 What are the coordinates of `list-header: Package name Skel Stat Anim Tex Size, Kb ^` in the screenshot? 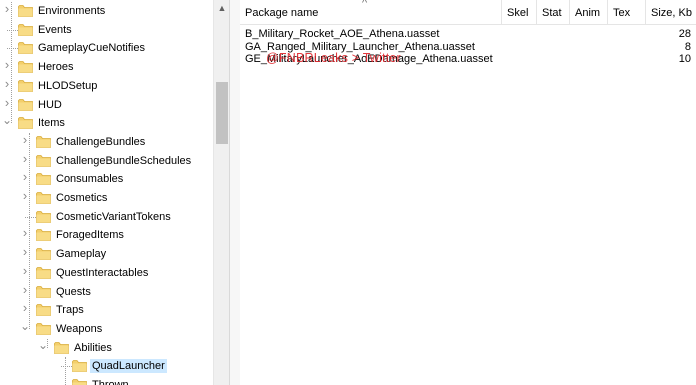 It's located at (468, 12).